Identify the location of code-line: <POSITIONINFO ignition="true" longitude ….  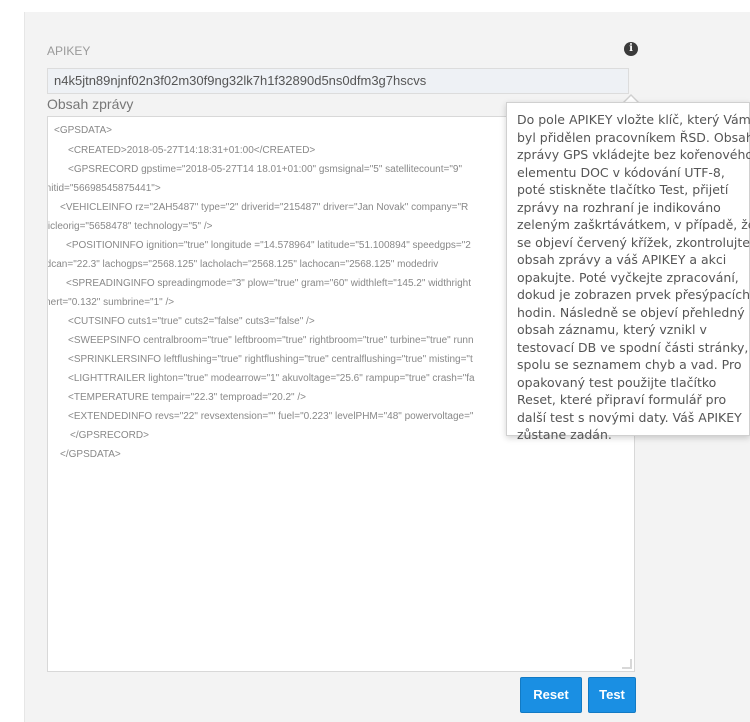
(268, 245).